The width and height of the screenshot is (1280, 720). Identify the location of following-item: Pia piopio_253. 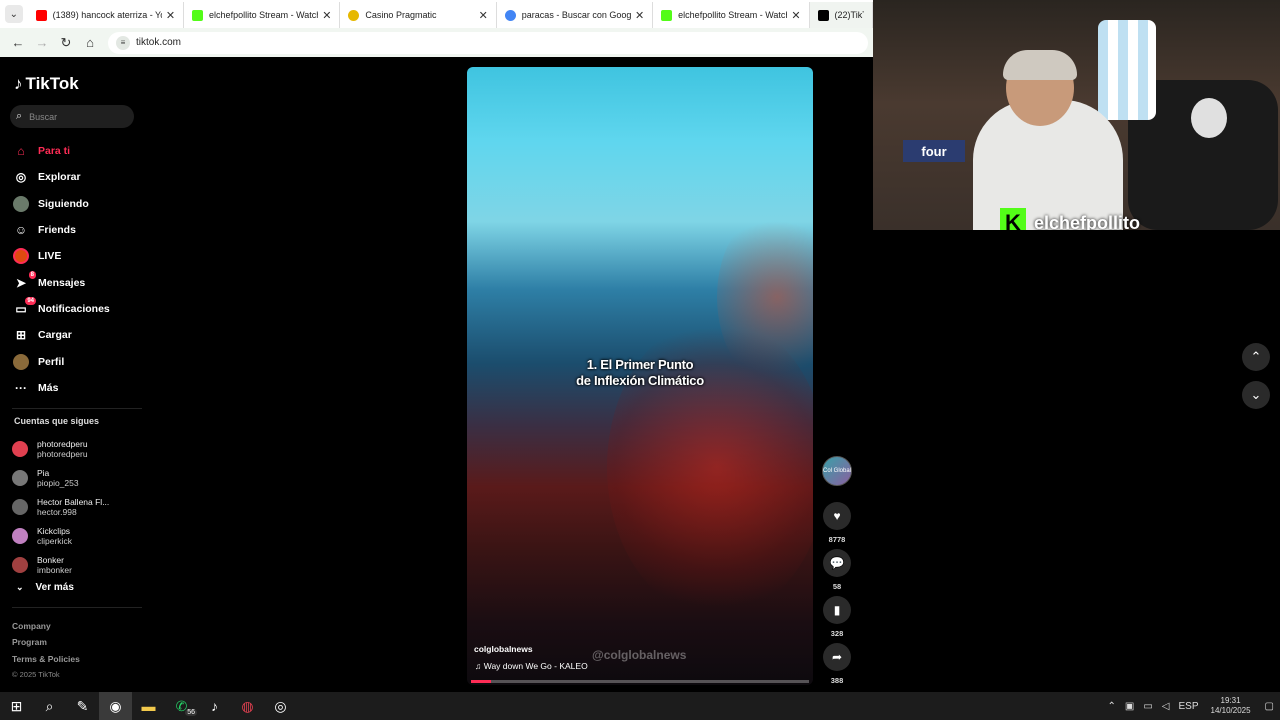
(77, 477).